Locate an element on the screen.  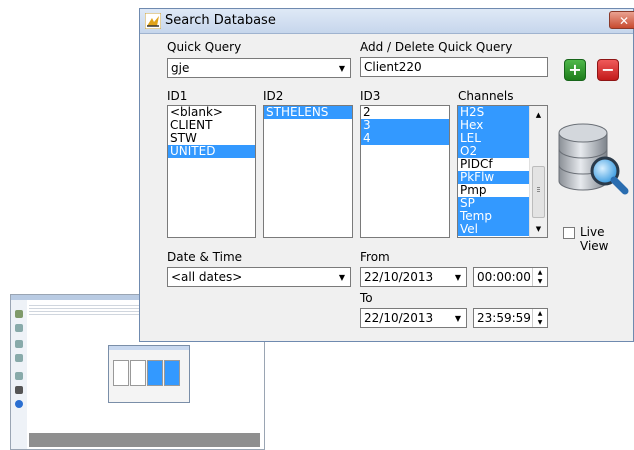
id3-label: ID3 is located at coordinates (370, 96).